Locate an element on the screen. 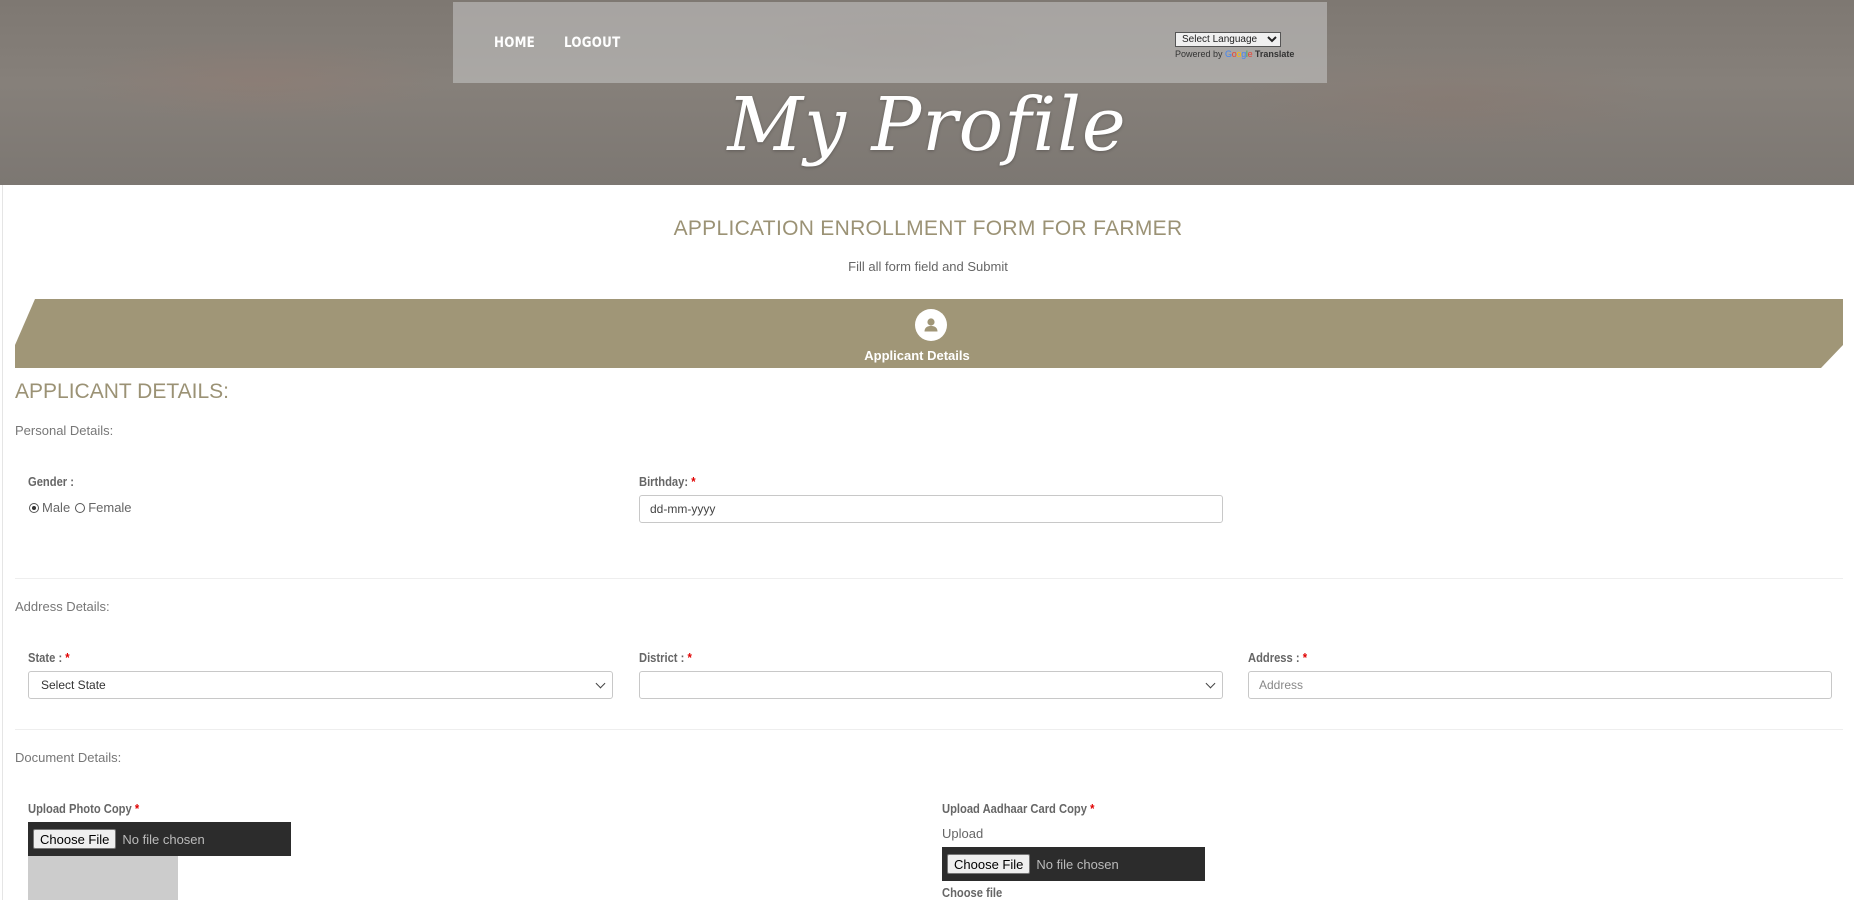 The height and width of the screenshot is (900, 1854). aadhaar-upload-label-text: Upload Aadhaar Card Copy is located at coordinates (1014, 808).